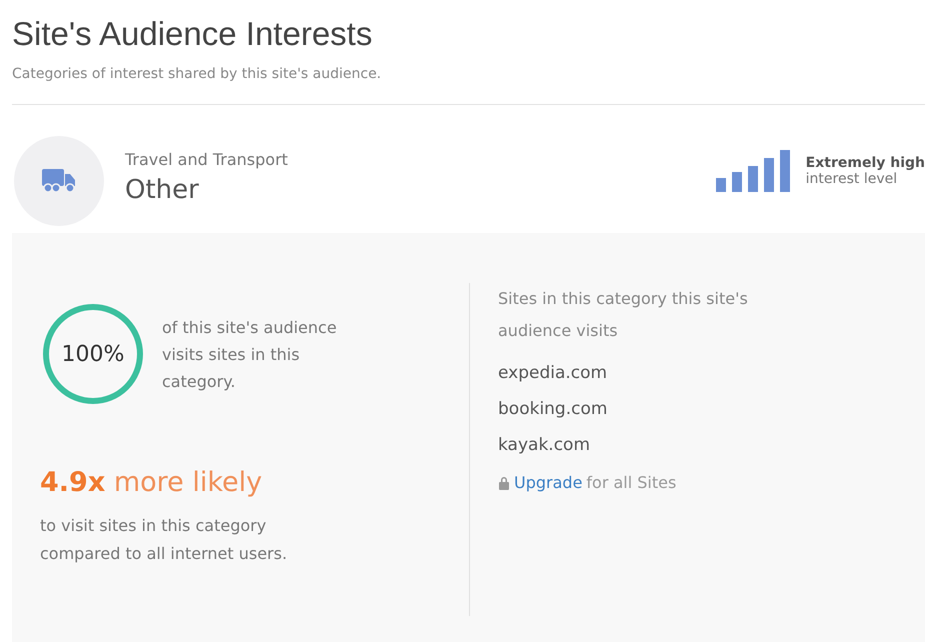 Image resolution: width=931 pixels, height=642 pixels. What do you see at coordinates (648, 482) in the screenshot?
I see `upgrade-note: Upgrade for all Sites` at bounding box center [648, 482].